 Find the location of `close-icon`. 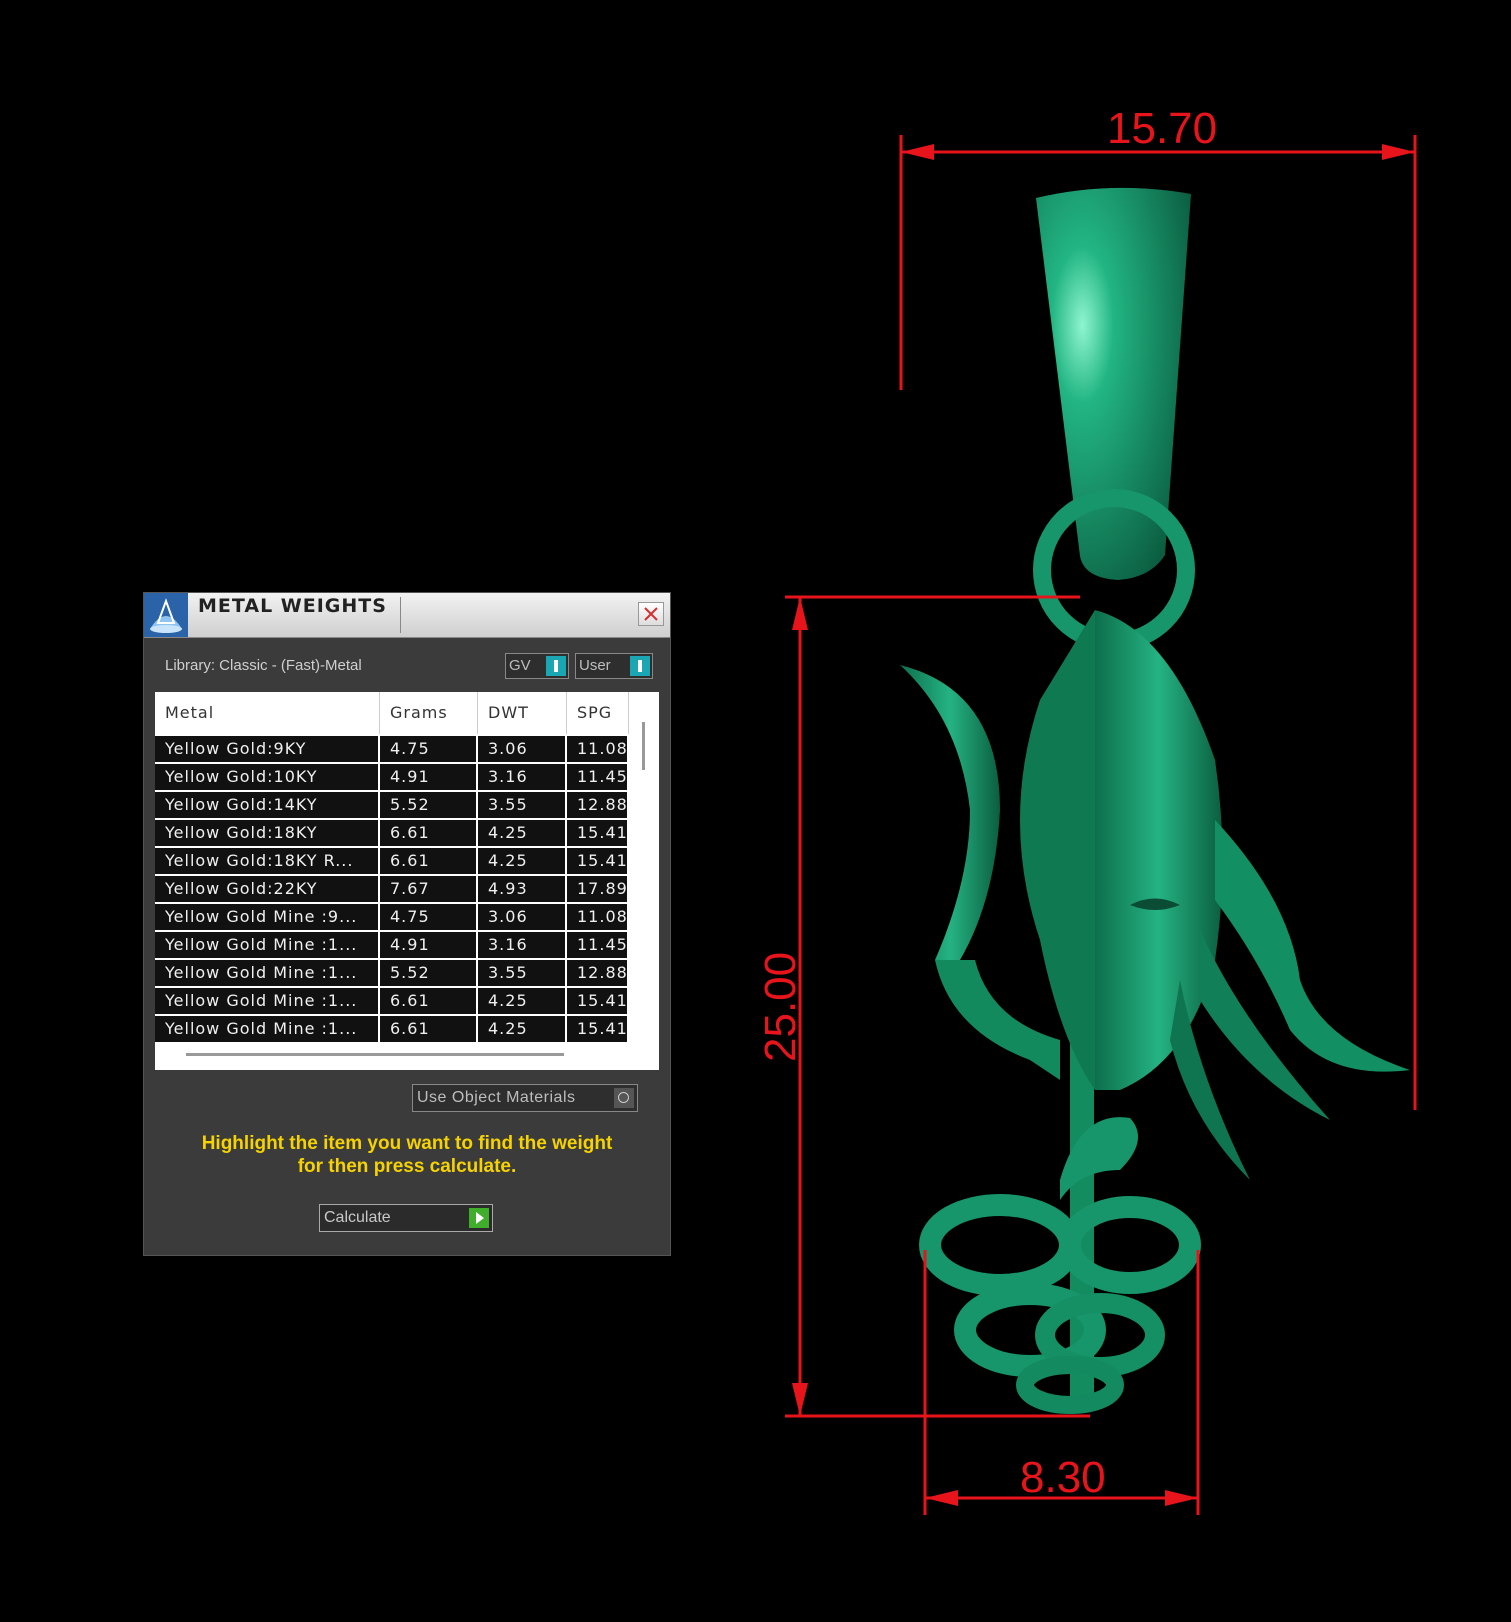

close-icon is located at coordinates (651, 614).